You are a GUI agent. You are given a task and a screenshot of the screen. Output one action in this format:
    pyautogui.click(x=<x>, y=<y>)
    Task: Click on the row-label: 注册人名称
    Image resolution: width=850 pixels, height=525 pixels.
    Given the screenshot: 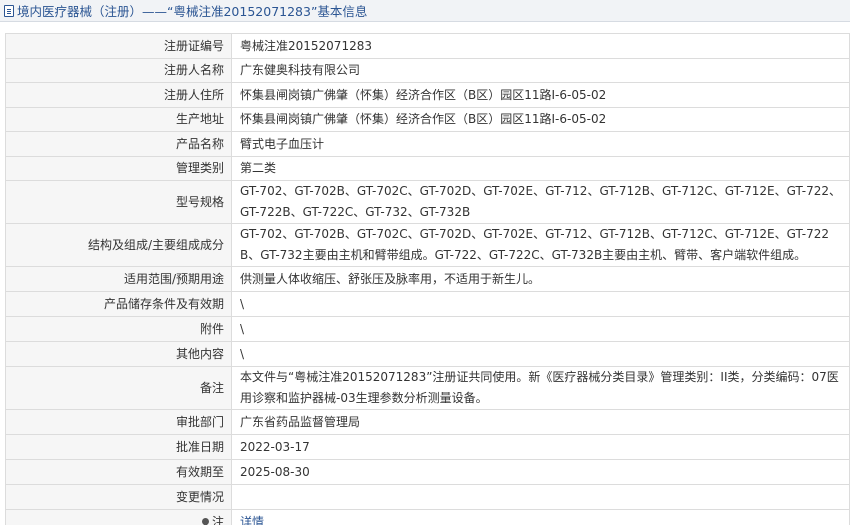 What is the action you would take?
    pyautogui.click(x=118, y=70)
    